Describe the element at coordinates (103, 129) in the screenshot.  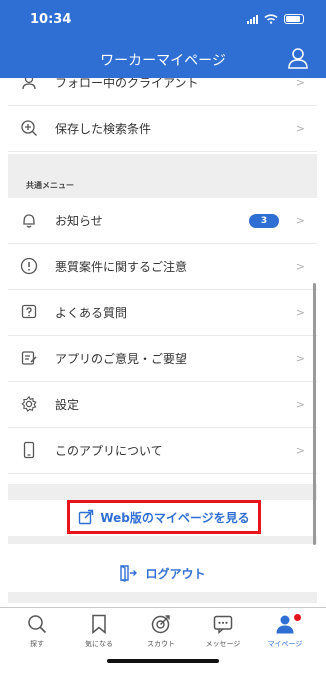
I see `menu-item-label: 保存した検索条件` at that location.